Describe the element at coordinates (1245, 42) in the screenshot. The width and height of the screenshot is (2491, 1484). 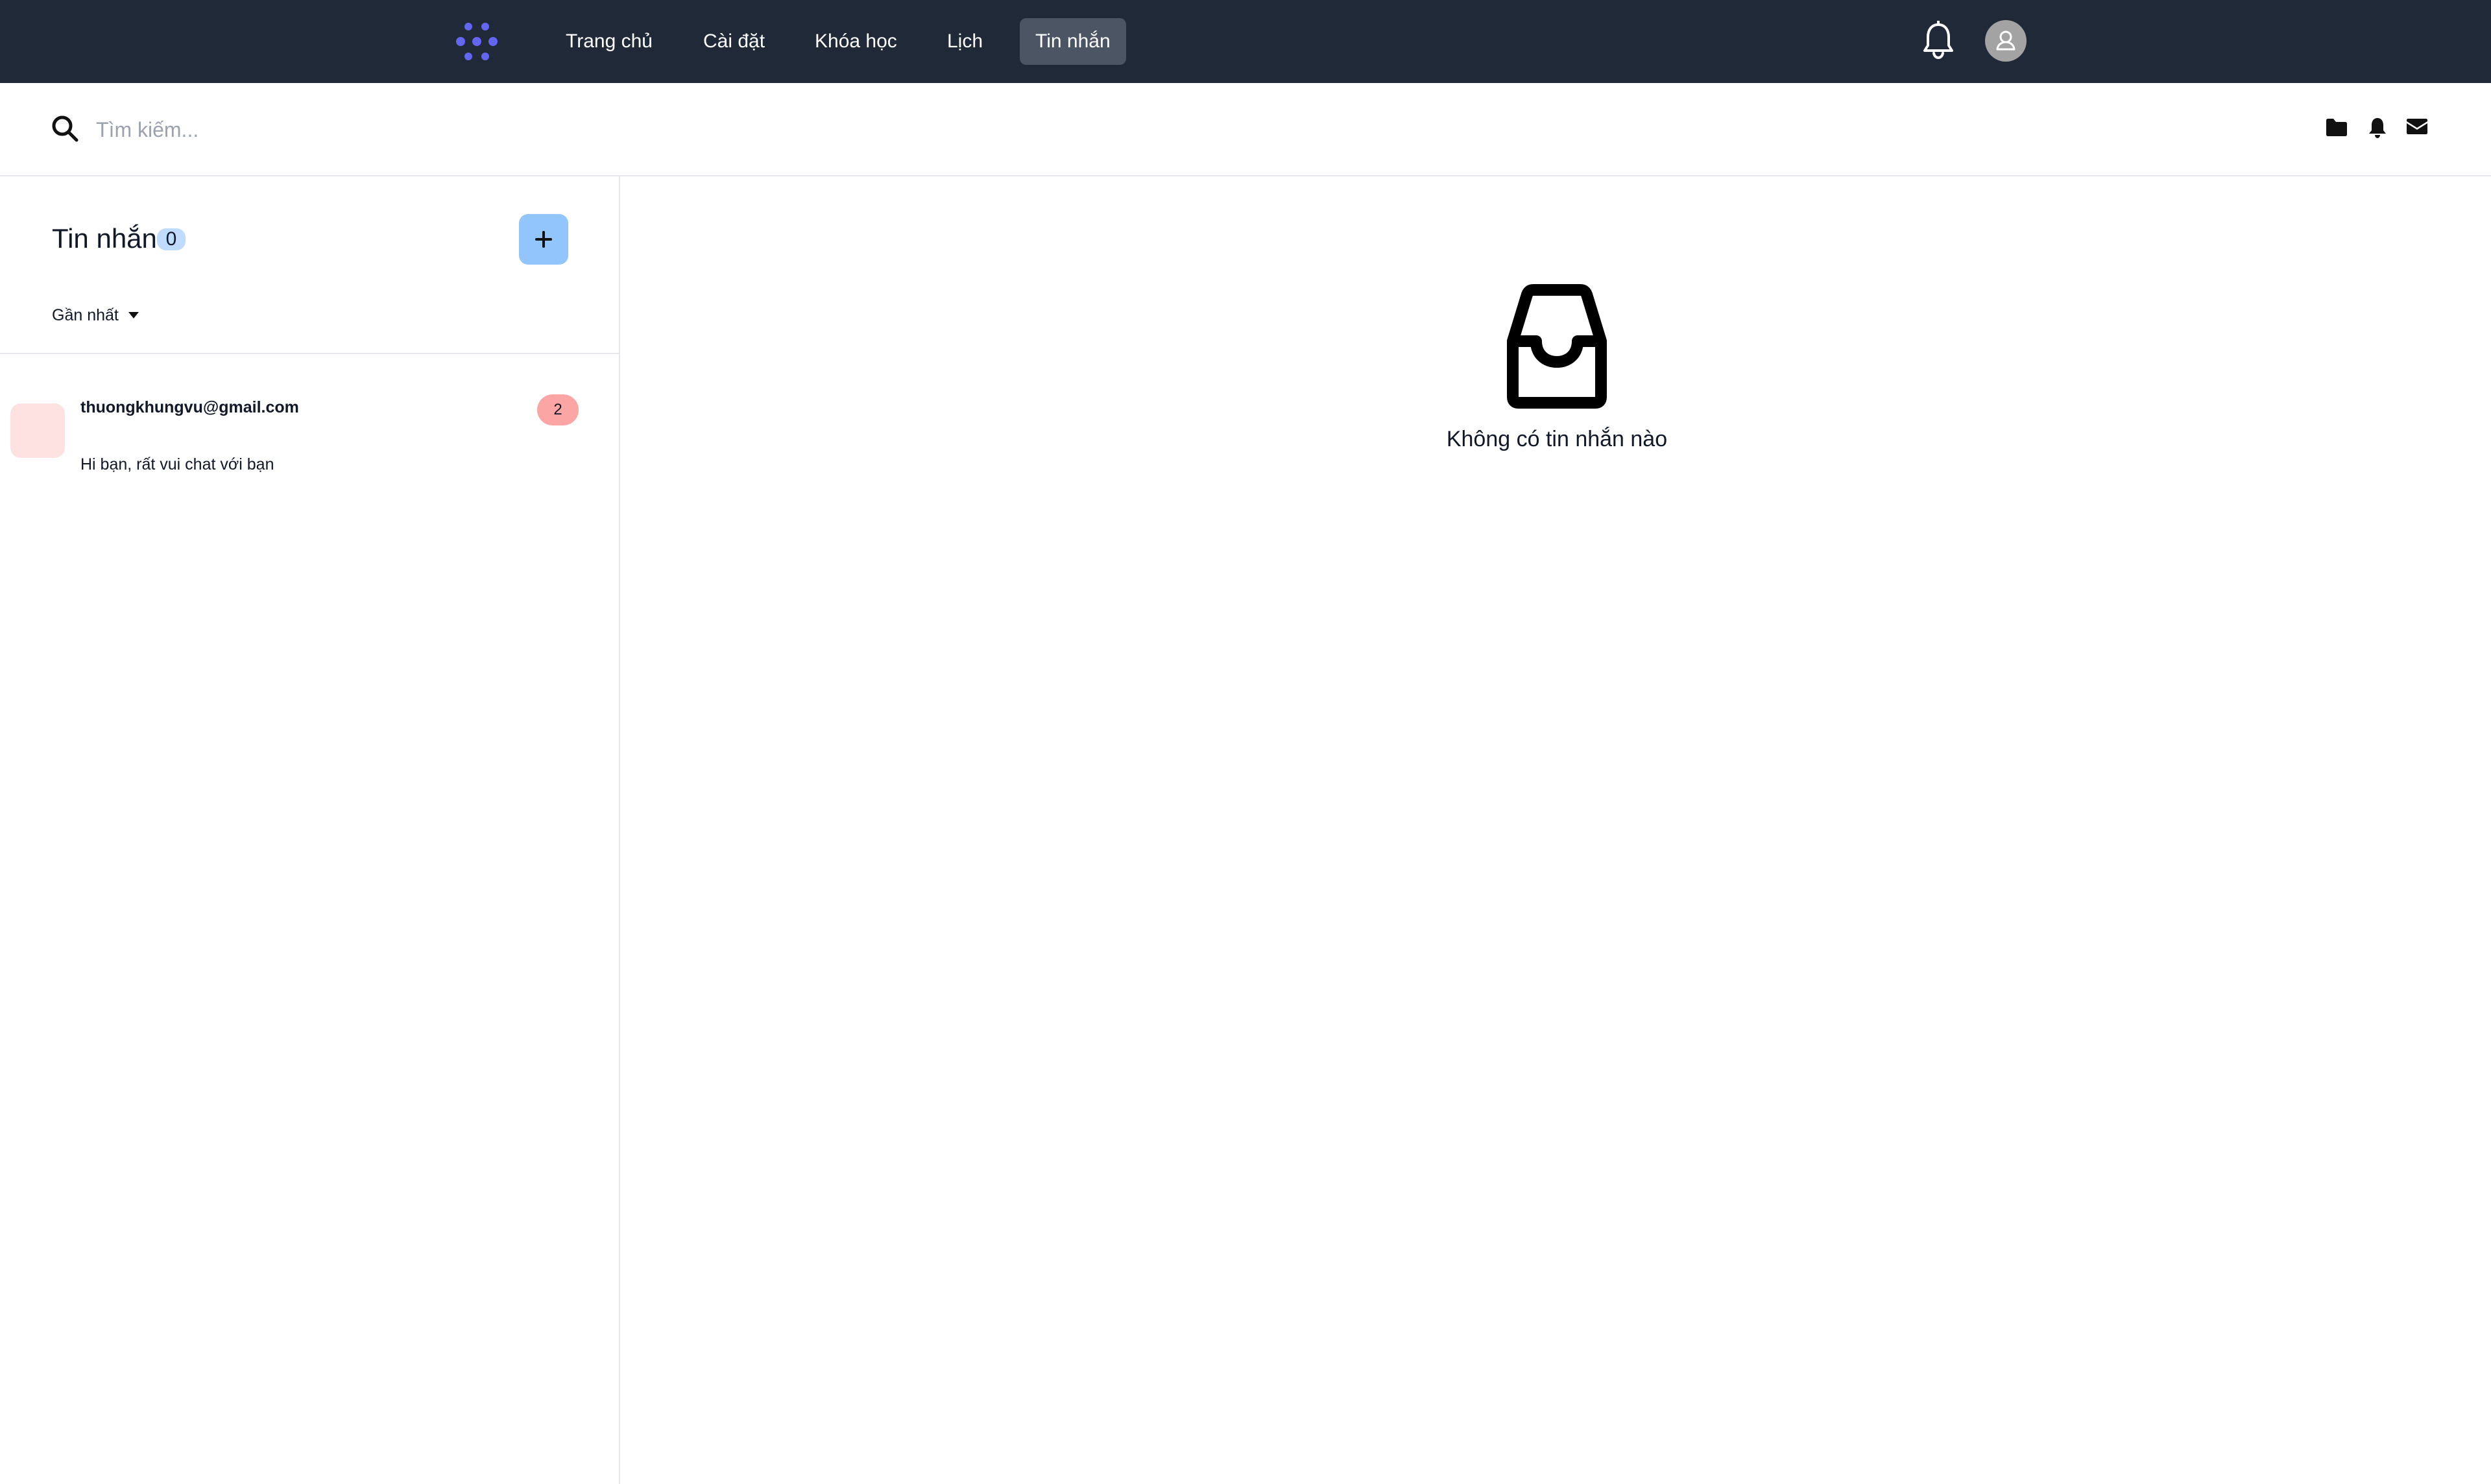
I see `top-navigation-bar: Trang chủ Cài đặt Khóa học Lịch Tin nhắn` at that location.